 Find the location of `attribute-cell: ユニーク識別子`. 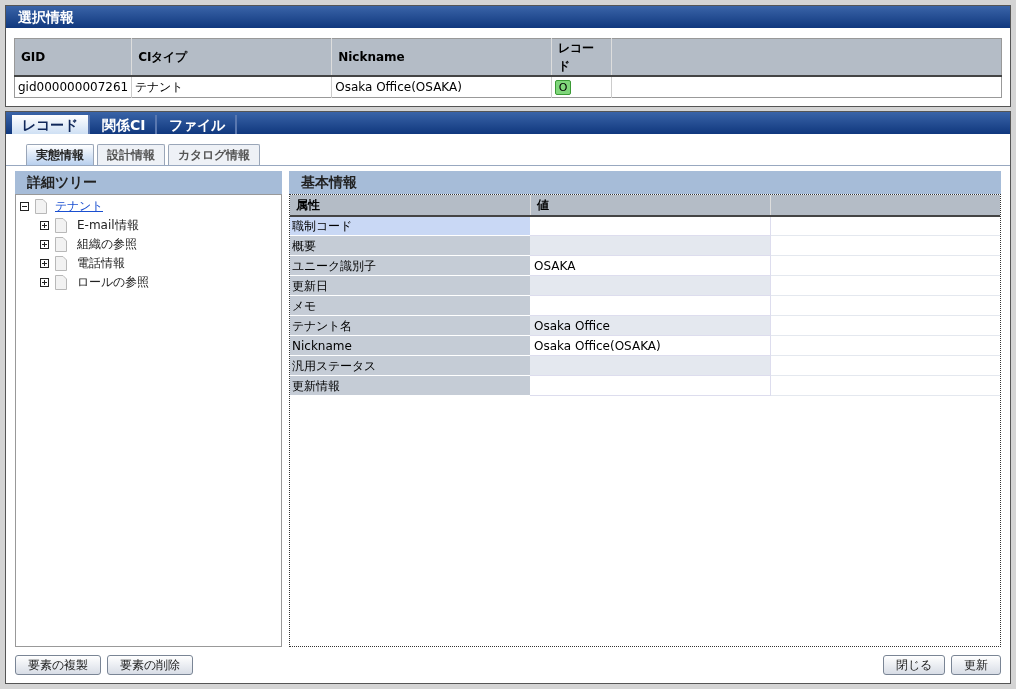

attribute-cell: ユニーク識別子 is located at coordinates (410, 265).